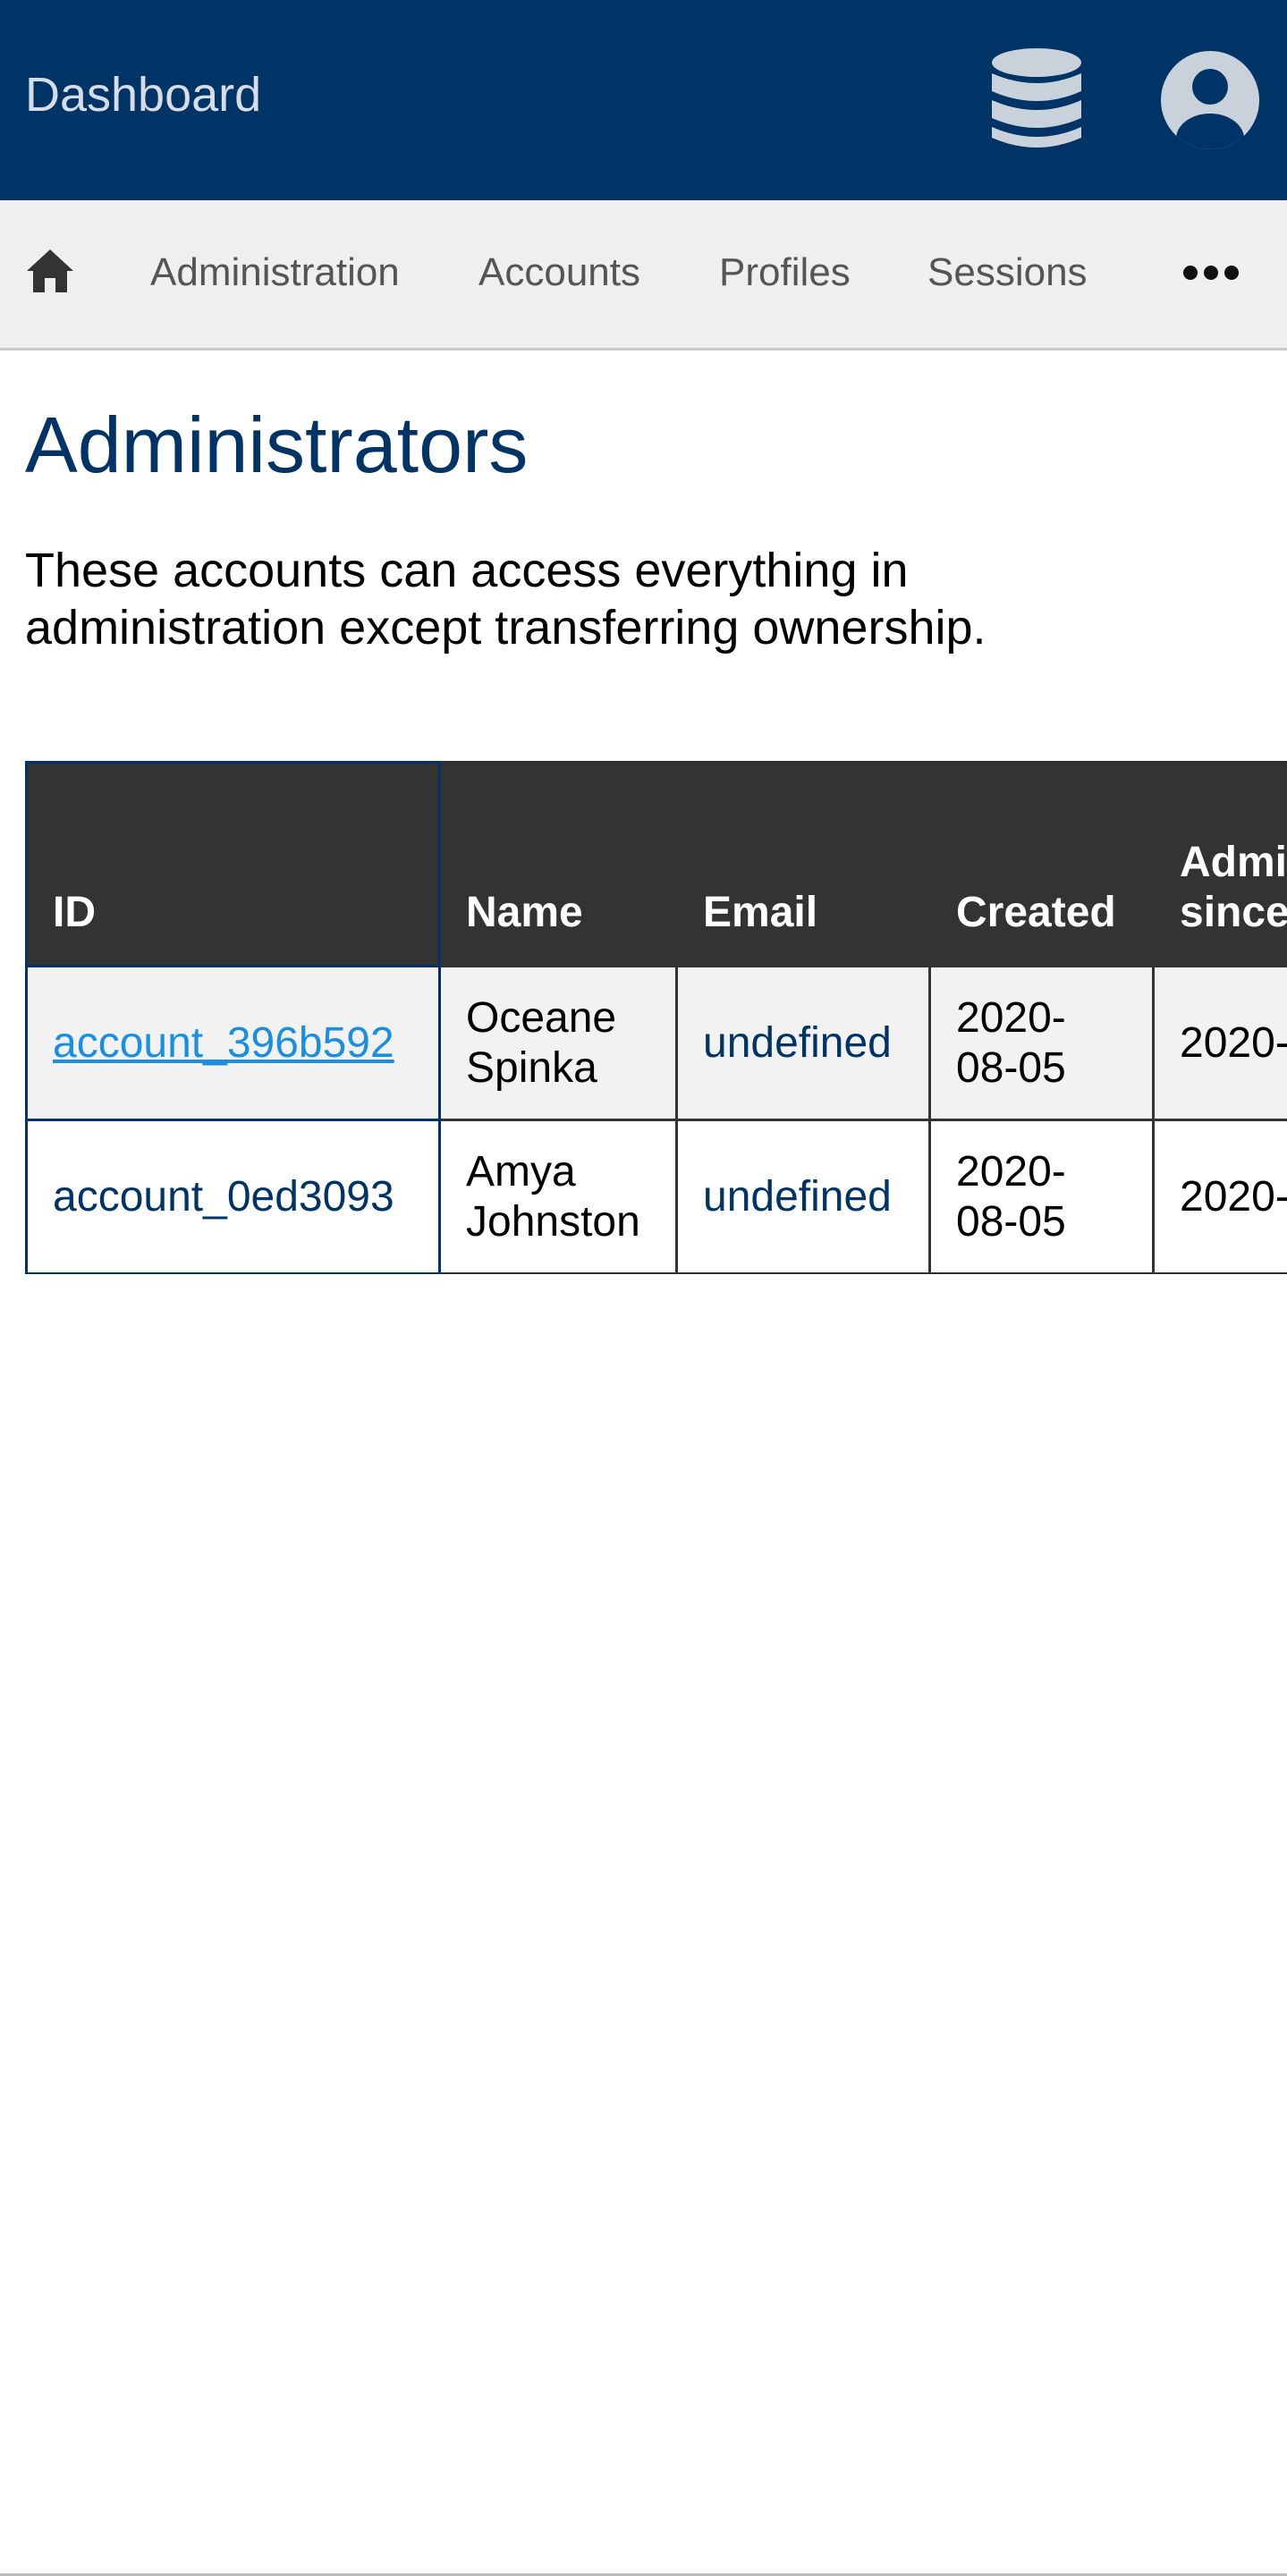 This screenshot has height=2576, width=1287. I want to click on more-button, so click(1211, 273).